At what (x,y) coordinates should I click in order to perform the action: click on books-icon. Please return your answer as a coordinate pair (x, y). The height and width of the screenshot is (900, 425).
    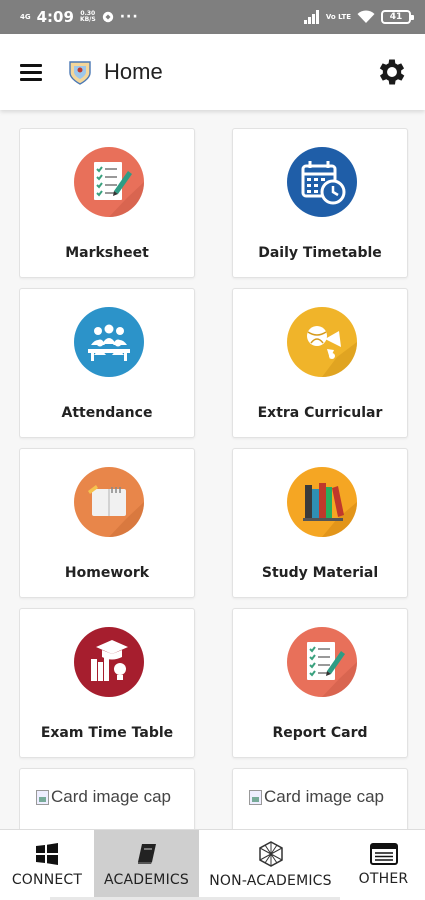
    Looking at the image, I should click on (322, 502).